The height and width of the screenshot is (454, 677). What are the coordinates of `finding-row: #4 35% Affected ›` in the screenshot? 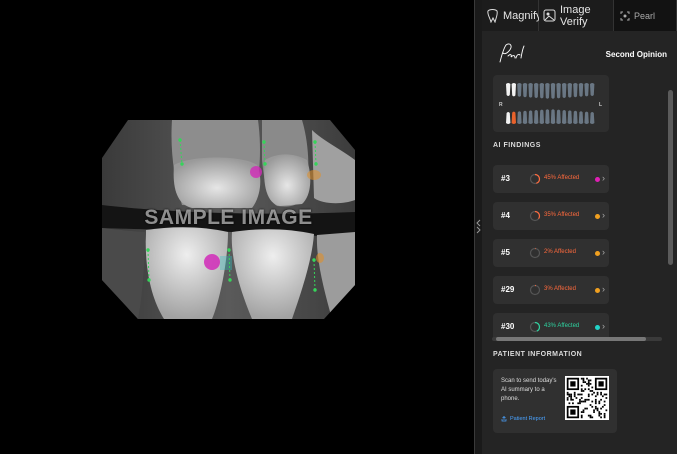 It's located at (551, 216).